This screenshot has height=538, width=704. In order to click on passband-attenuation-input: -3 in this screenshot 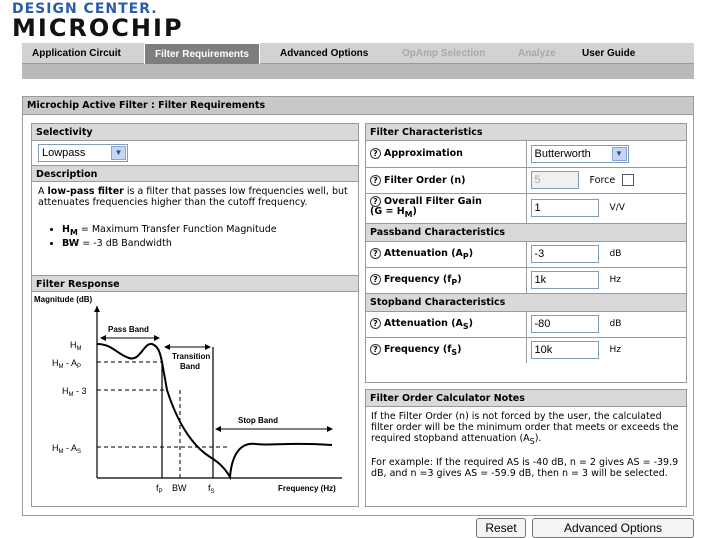, I will do `click(564, 254)`.